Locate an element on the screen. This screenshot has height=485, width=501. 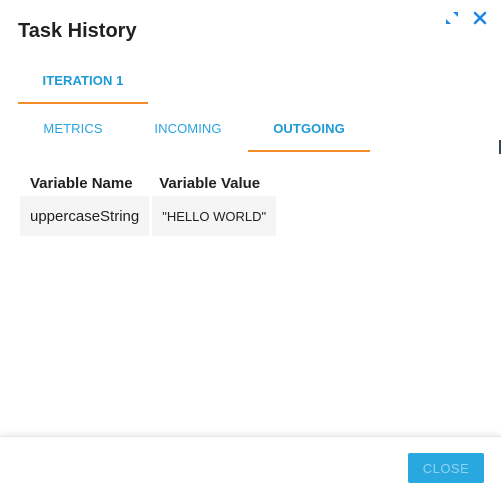
table-header-row: Variable Name Variable Value is located at coordinates (148, 183).